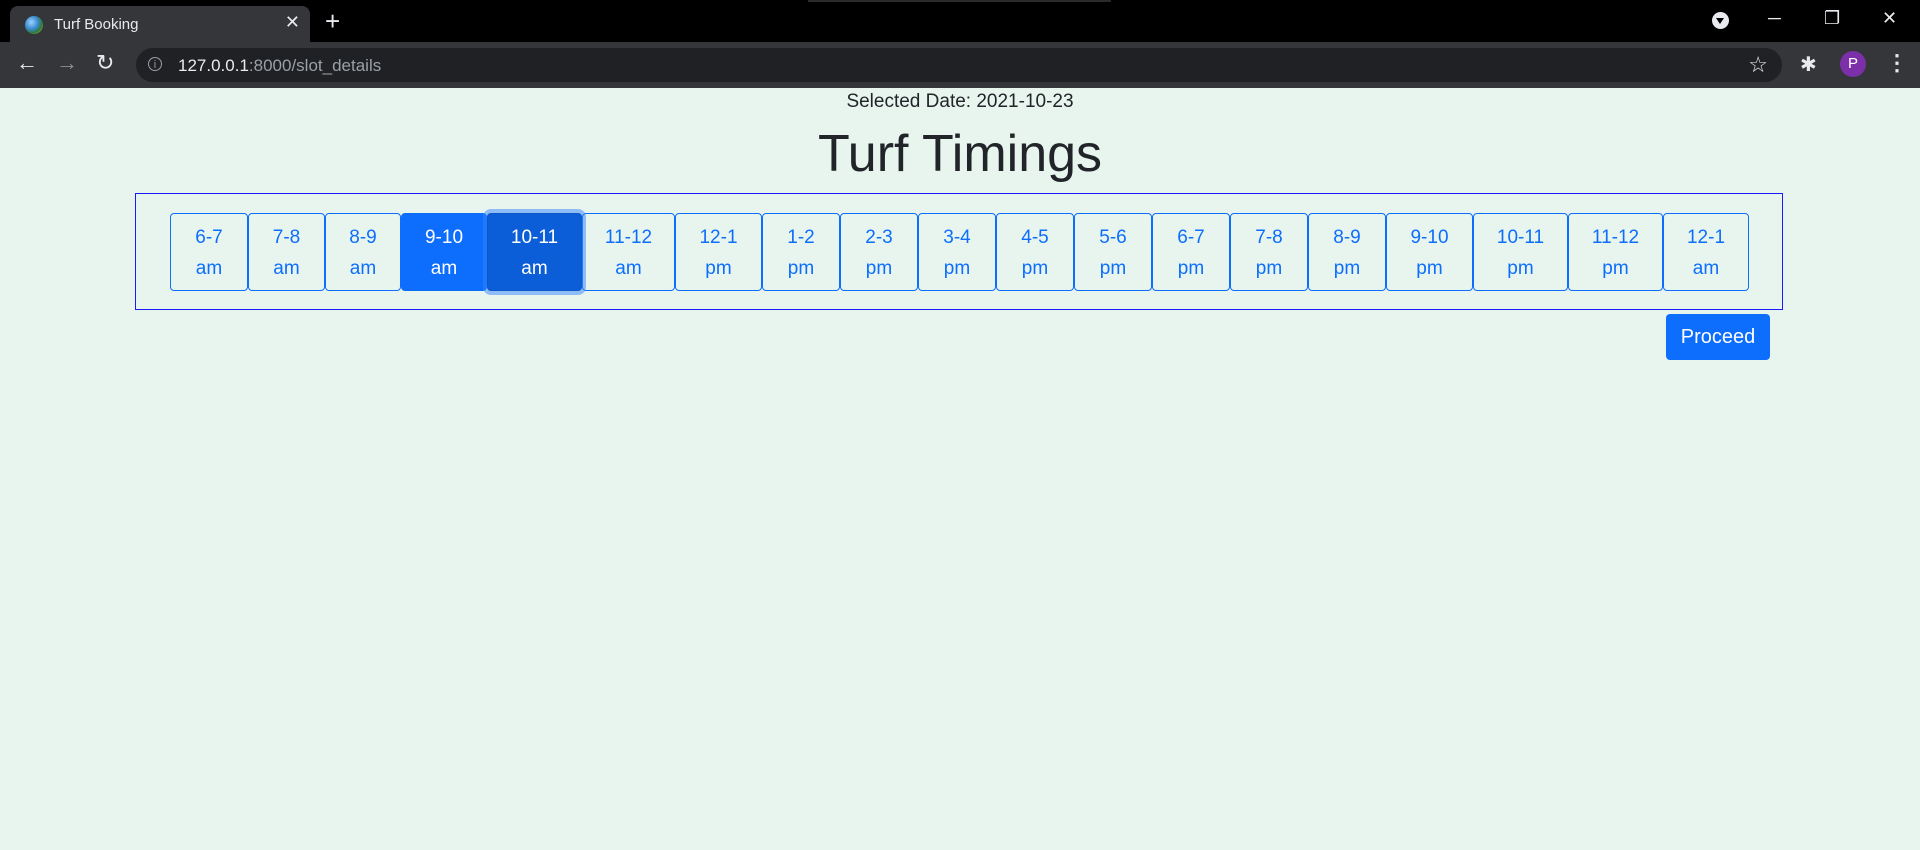 The width and height of the screenshot is (1920, 850). Describe the element at coordinates (363, 252) in the screenshot. I see `time-slot-button: 8-9 am` at that location.